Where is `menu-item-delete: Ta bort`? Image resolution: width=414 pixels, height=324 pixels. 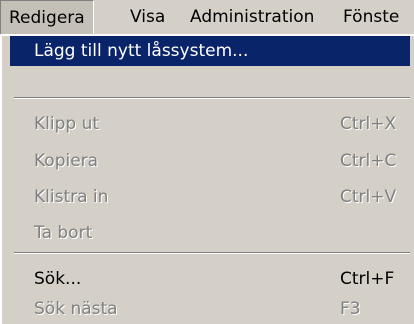 menu-item-delete: Ta bort is located at coordinates (210, 233).